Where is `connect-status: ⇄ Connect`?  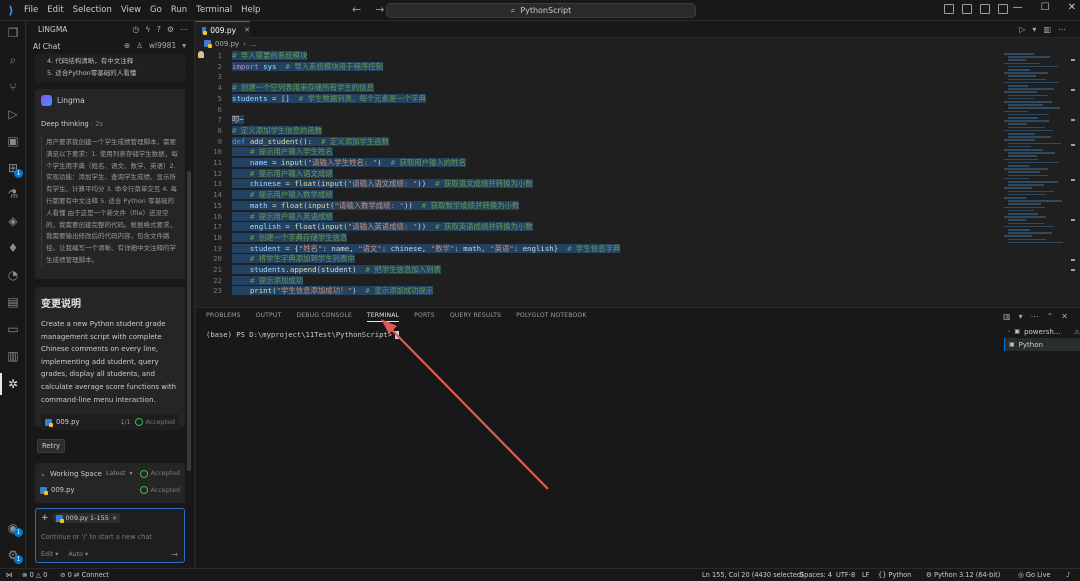 connect-status: ⇄ Connect is located at coordinates (91, 575).